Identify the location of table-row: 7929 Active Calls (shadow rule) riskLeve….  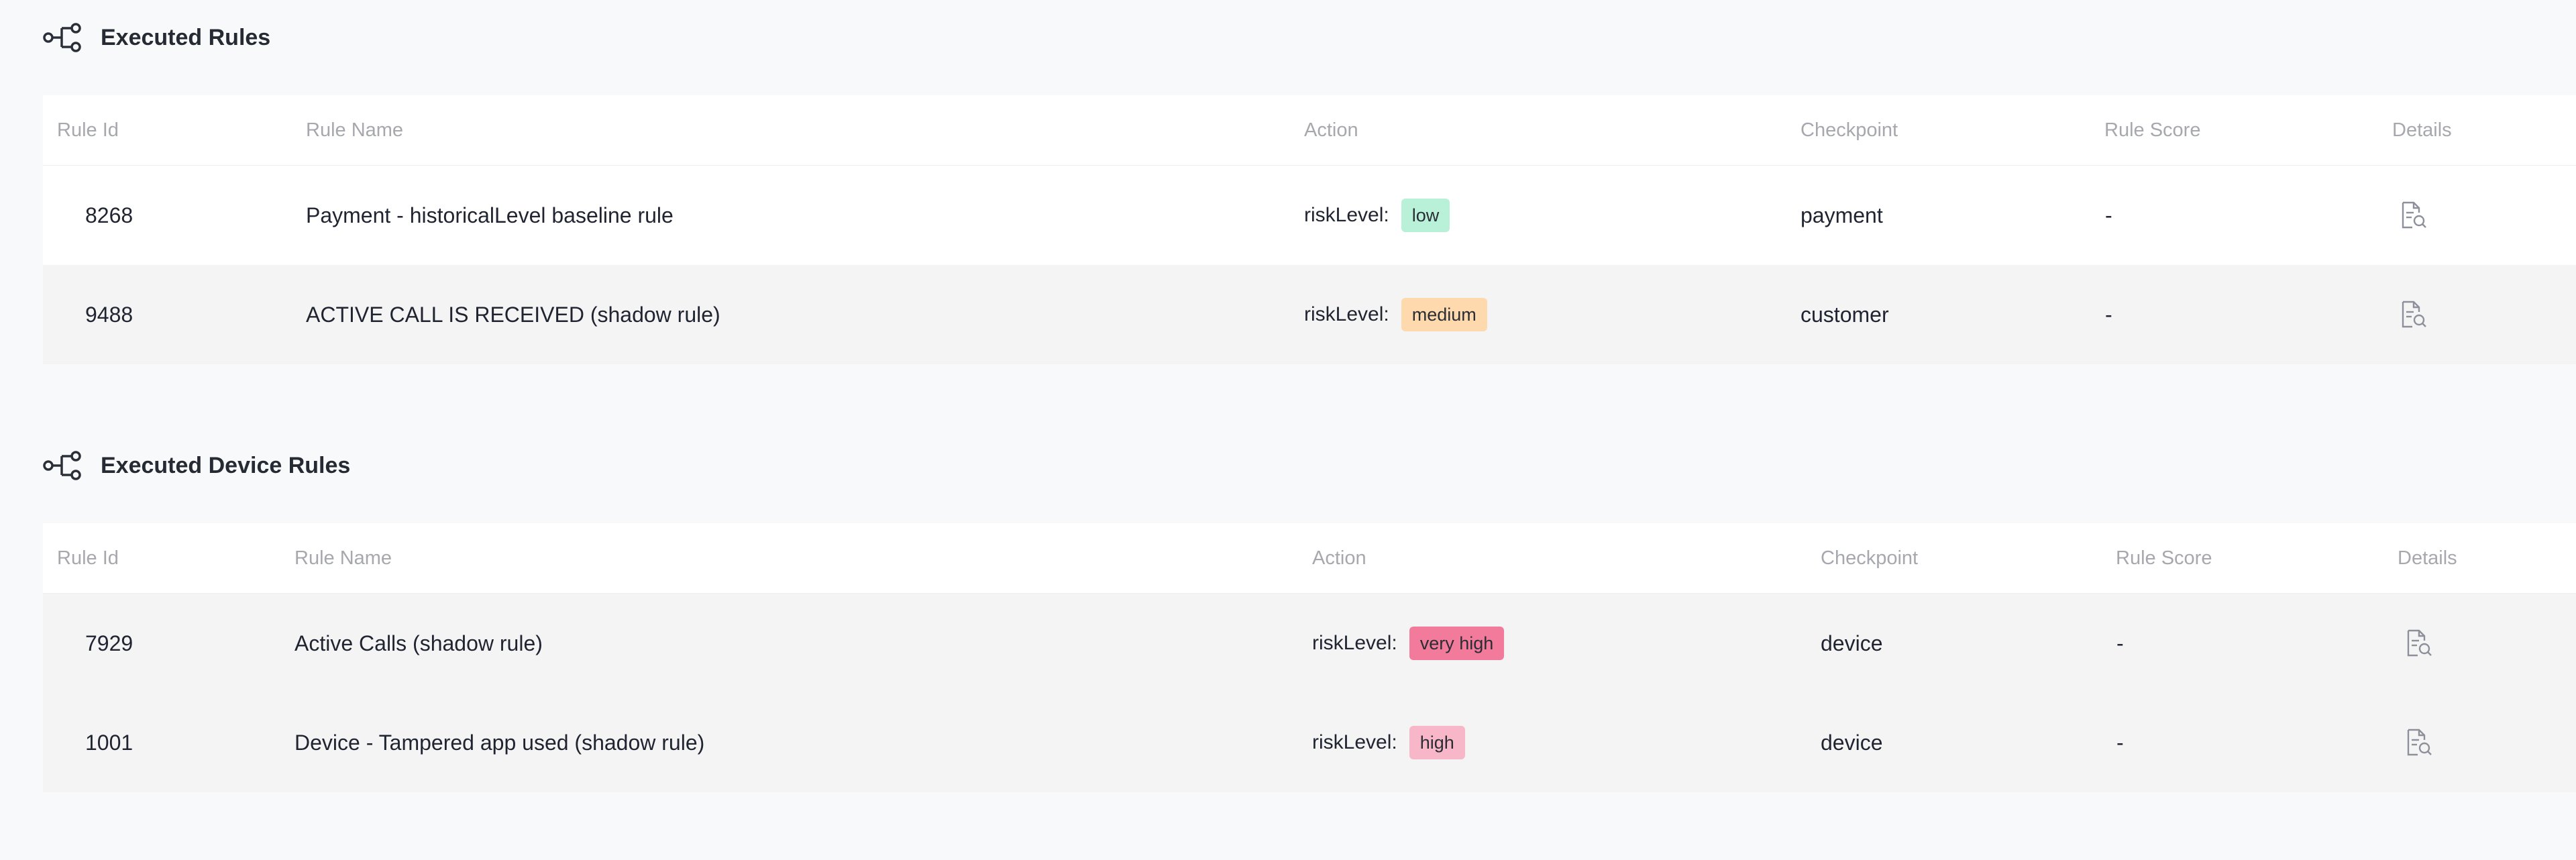
(1309, 643).